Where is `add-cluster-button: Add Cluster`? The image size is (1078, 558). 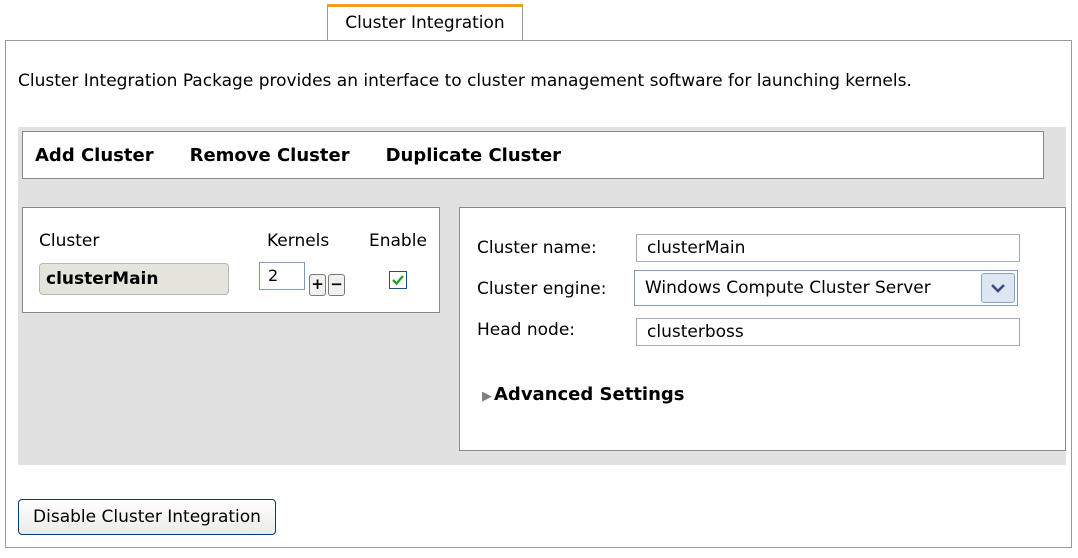
add-cluster-button: Add Cluster is located at coordinates (94, 155).